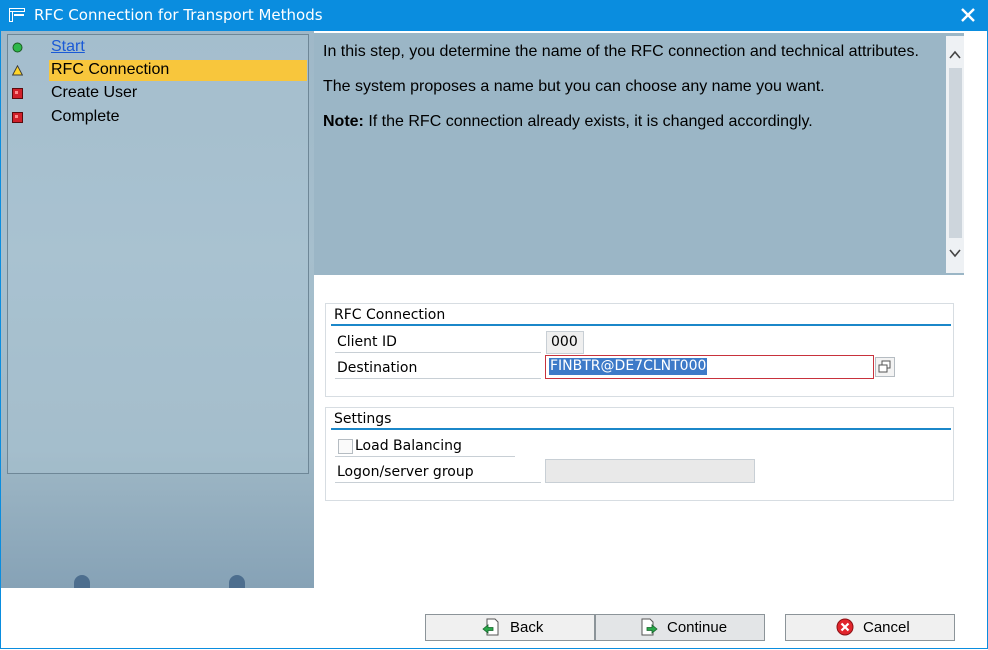 This screenshot has width=988, height=650. What do you see at coordinates (367, 342) in the screenshot?
I see `client-id-label: Client ID` at bounding box center [367, 342].